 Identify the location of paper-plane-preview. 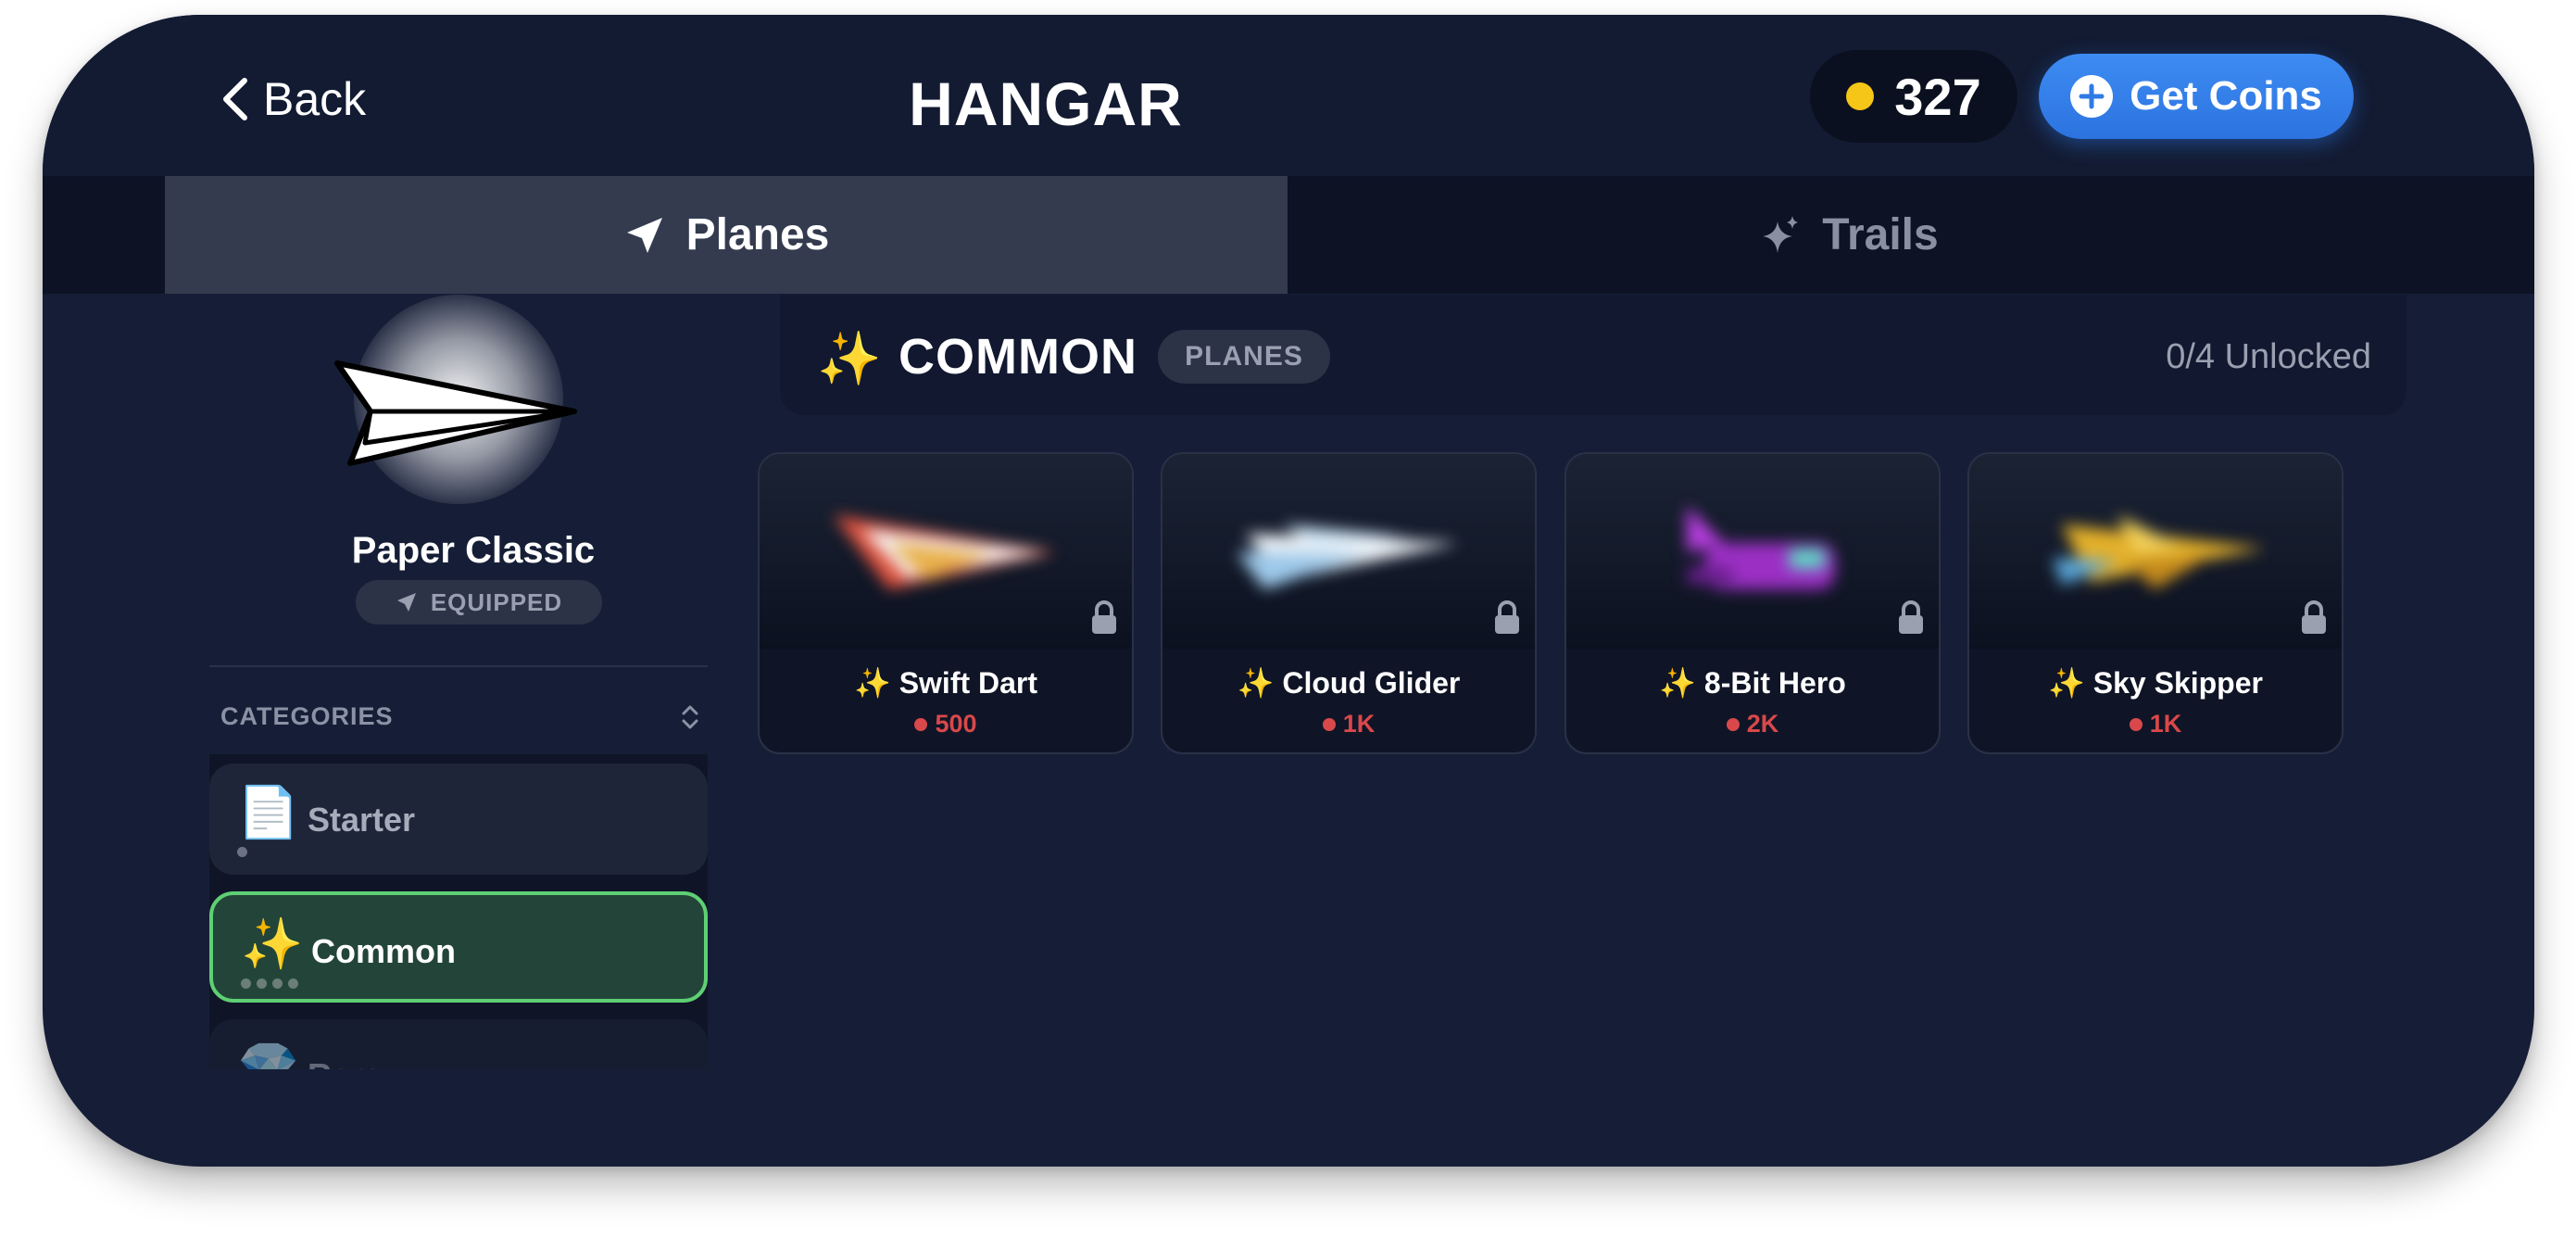
(455, 413).